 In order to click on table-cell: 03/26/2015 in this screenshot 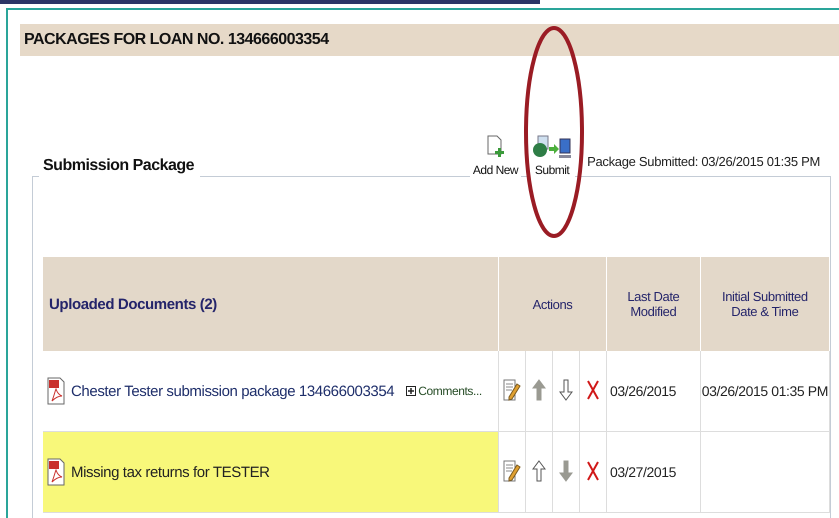, I will do `click(653, 391)`.